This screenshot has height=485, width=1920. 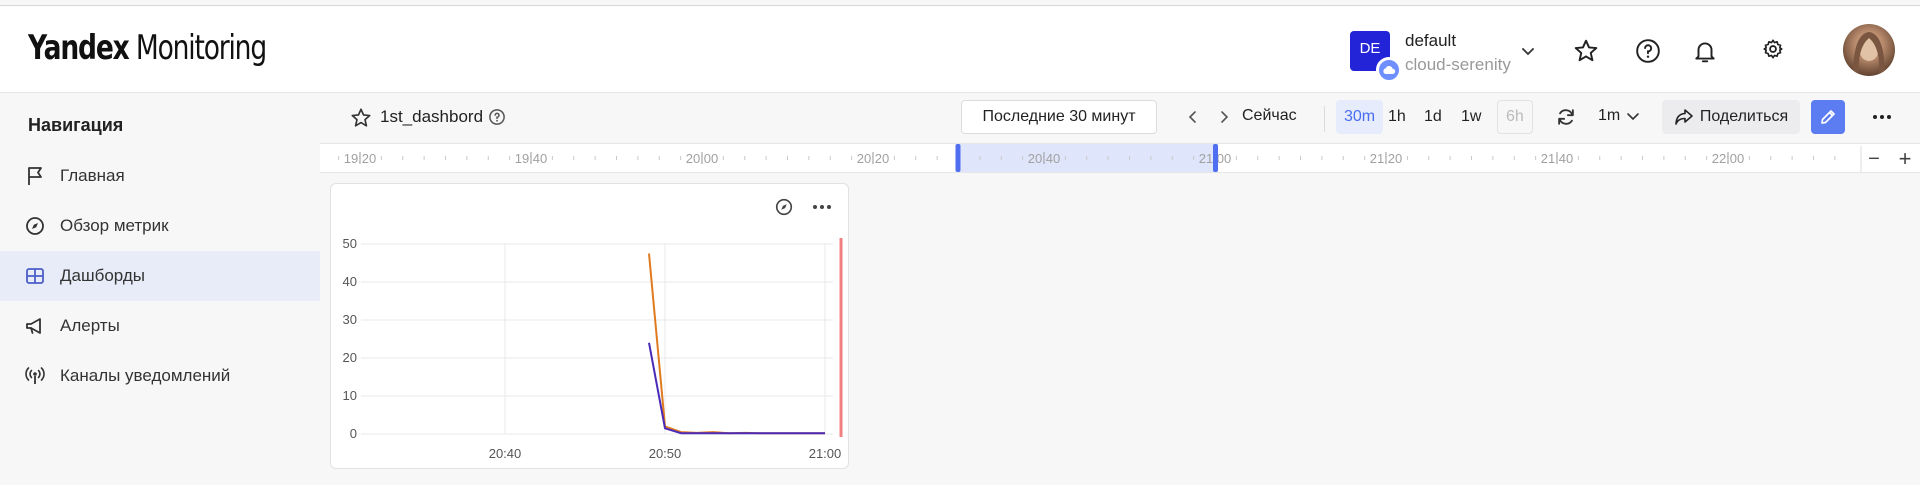 What do you see at coordinates (35, 176) in the screenshot?
I see `flag-icon` at bounding box center [35, 176].